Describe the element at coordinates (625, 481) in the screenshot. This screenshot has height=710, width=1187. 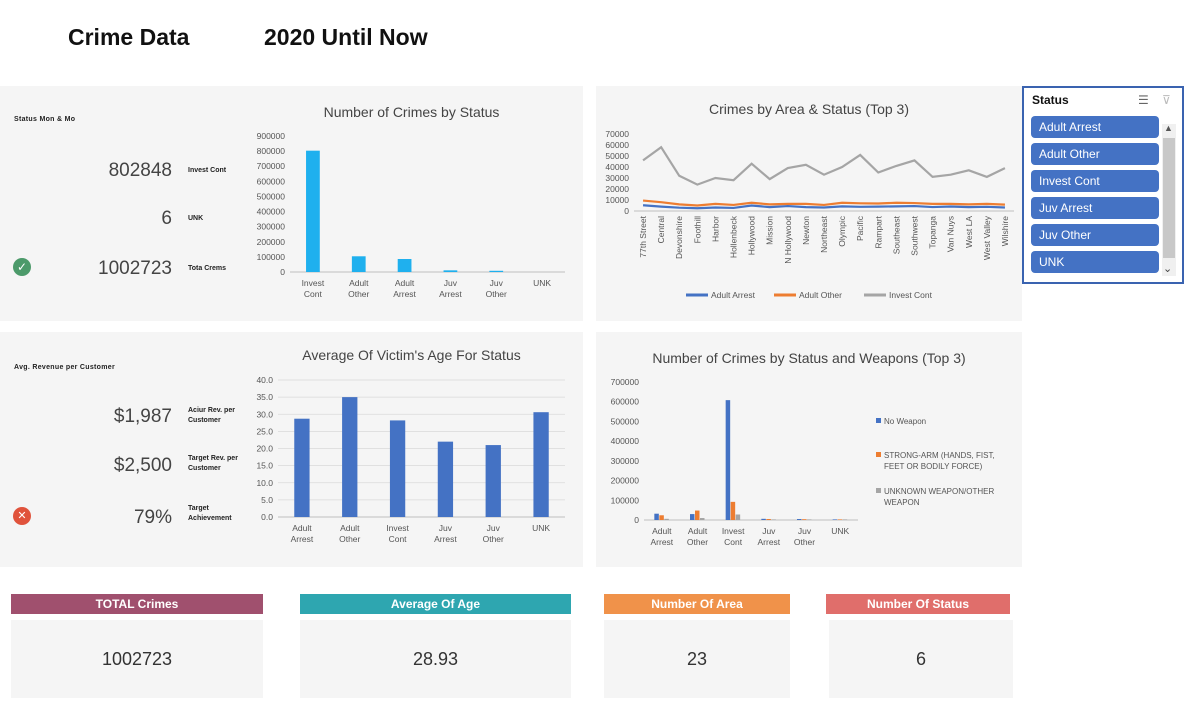
I see `y-tick-label: 200000` at that location.